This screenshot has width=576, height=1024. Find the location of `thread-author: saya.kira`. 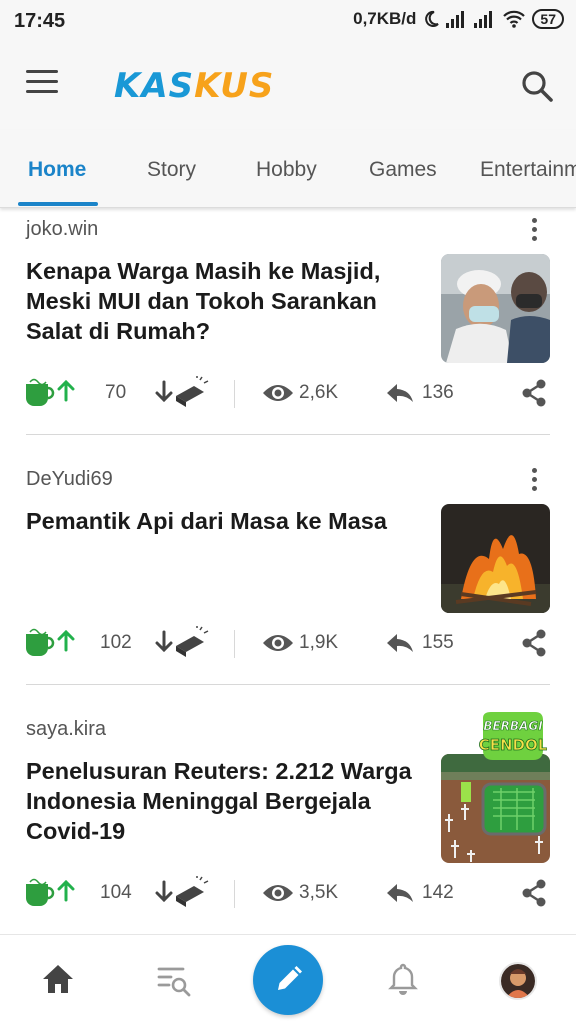

thread-author: saya.kira is located at coordinates (66, 729).